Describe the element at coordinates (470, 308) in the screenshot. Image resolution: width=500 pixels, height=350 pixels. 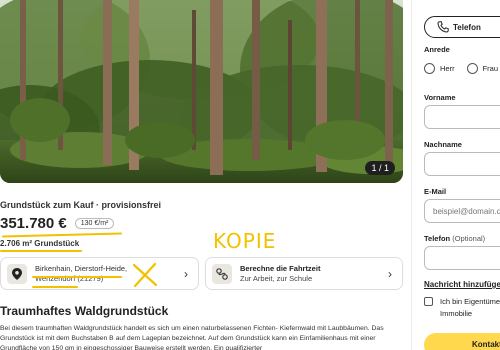
I see `owner-checkbox-label: Ich bin Eigentümer Immobilie` at that location.